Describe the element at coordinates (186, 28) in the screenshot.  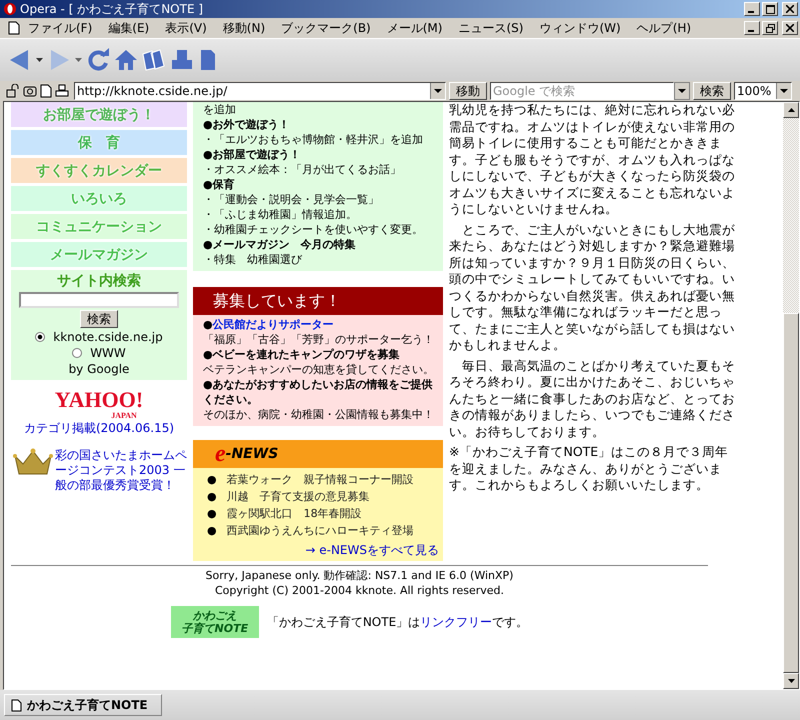
I see `menu-item: 表示(V)` at that location.